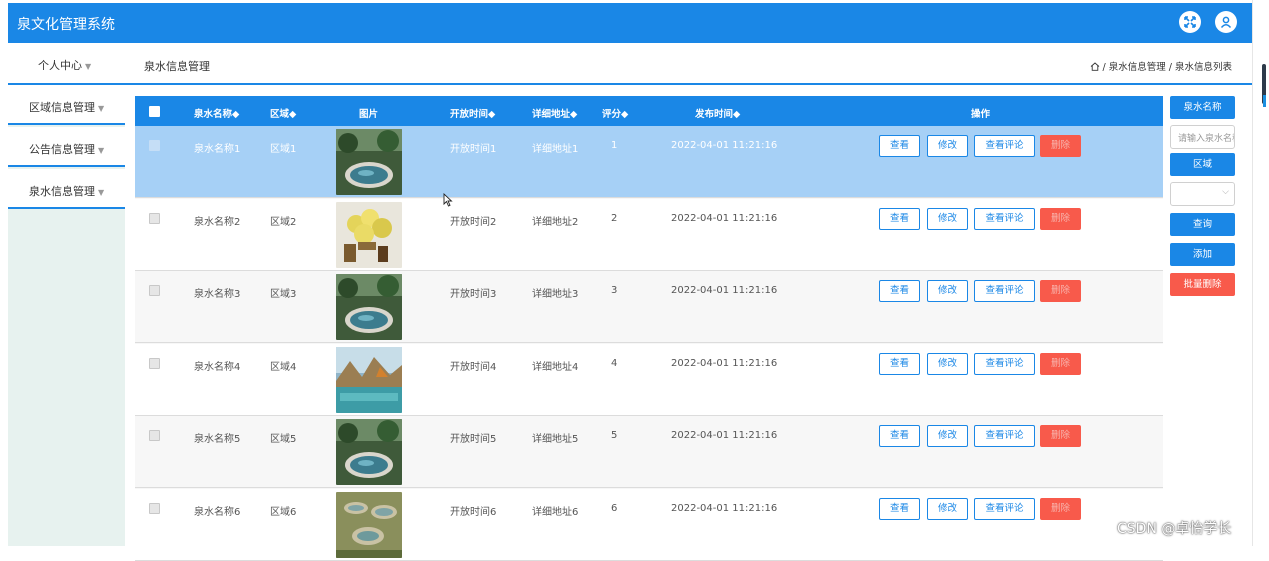 This screenshot has height=561, width=1269. I want to click on col-header-region: 区域◆, so click(283, 113).